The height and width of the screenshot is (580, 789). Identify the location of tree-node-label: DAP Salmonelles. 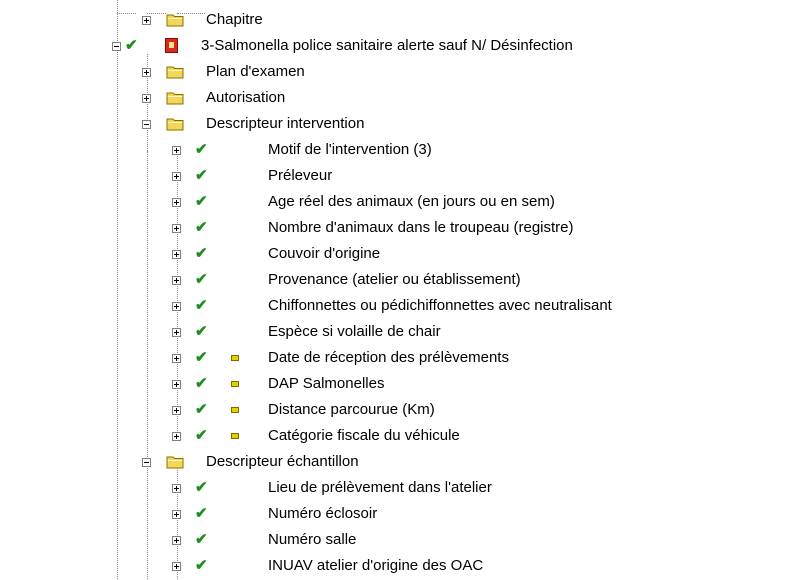
(326, 383).